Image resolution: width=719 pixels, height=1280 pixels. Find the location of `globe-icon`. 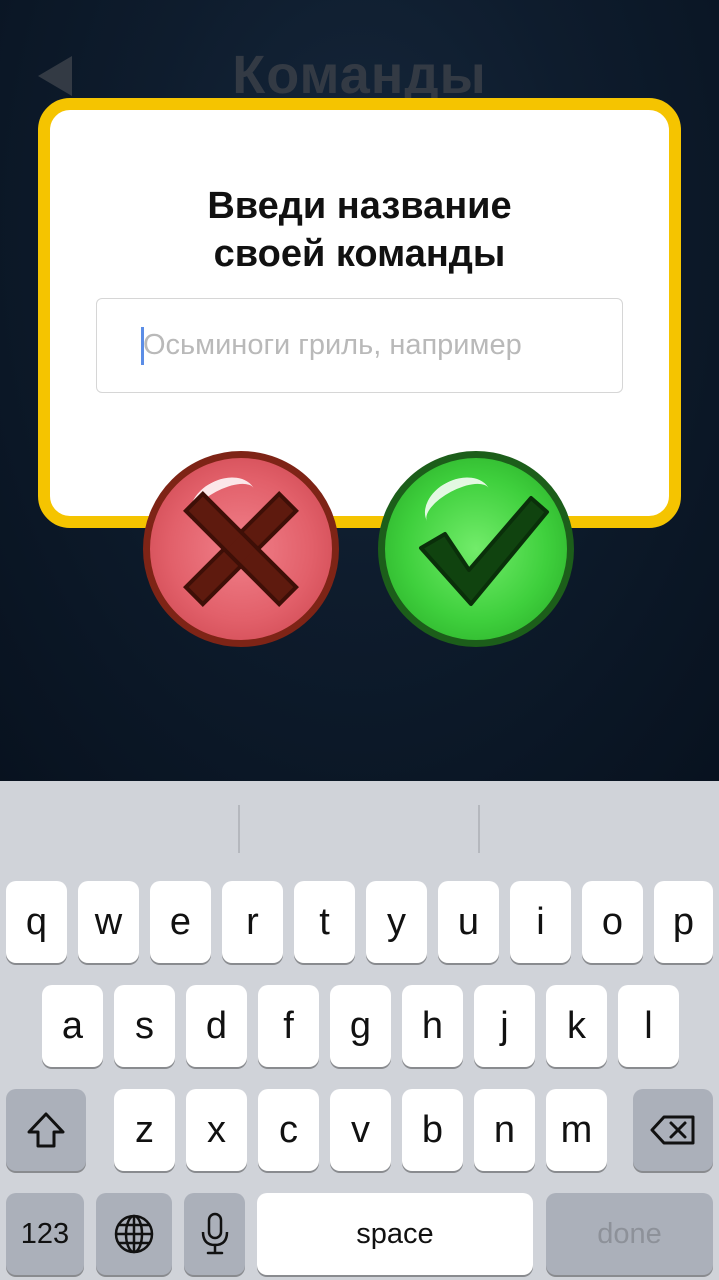

globe-icon is located at coordinates (134, 1234).